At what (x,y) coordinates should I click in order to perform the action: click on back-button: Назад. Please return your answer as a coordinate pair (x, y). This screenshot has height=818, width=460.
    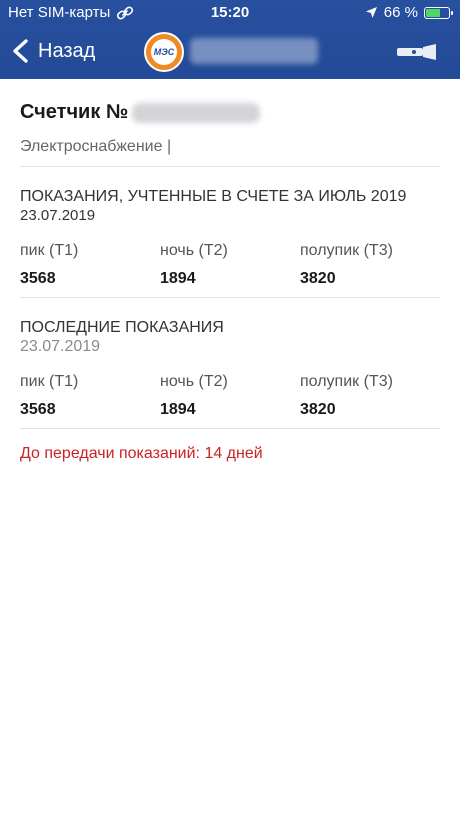
    Looking at the image, I should click on (52, 51).